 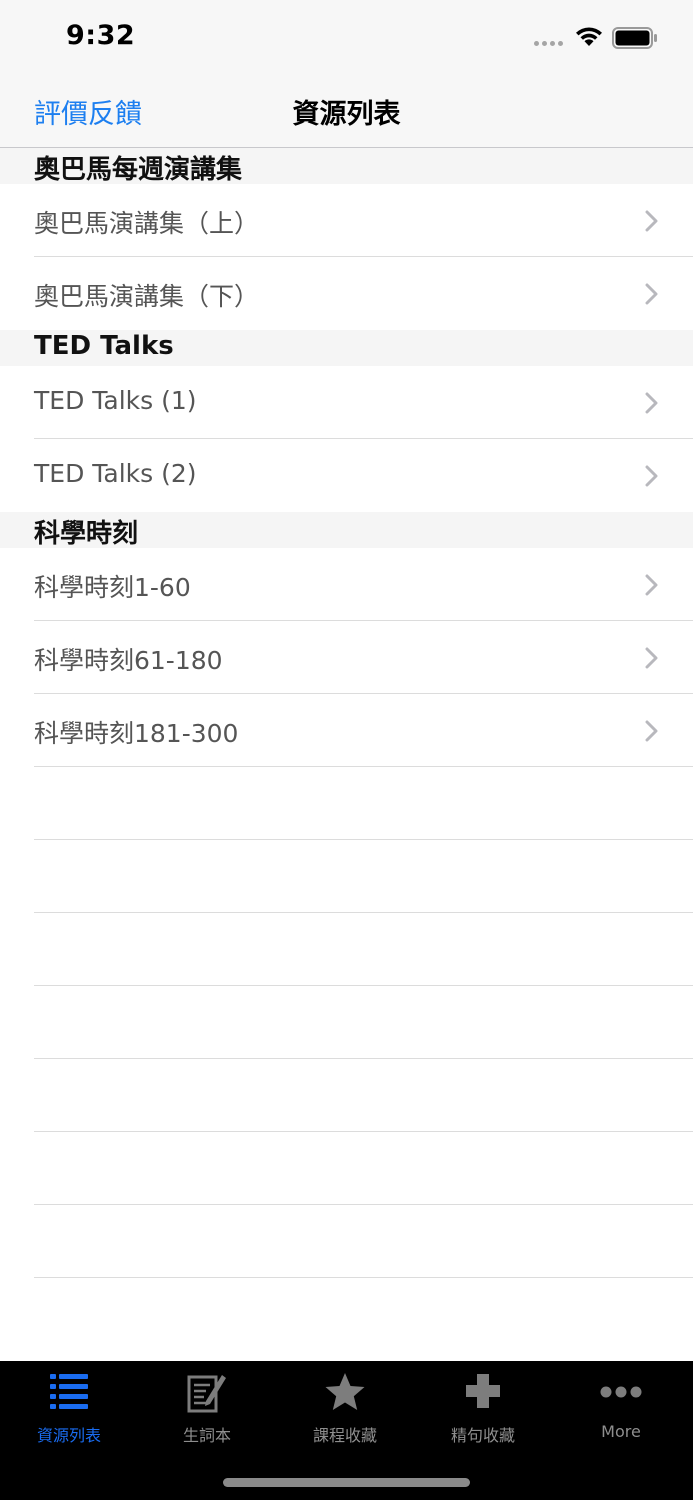 What do you see at coordinates (346, 475) in the screenshot?
I see `list-item: TED Talks (2)` at bounding box center [346, 475].